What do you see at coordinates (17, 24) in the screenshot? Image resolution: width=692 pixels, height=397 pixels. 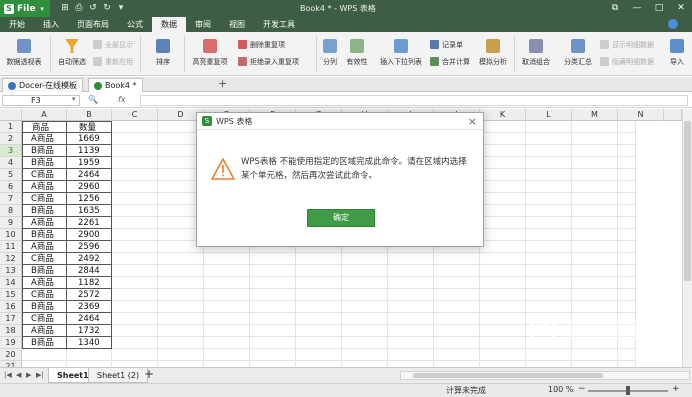 I see `tab-home: 开始` at bounding box center [17, 24].